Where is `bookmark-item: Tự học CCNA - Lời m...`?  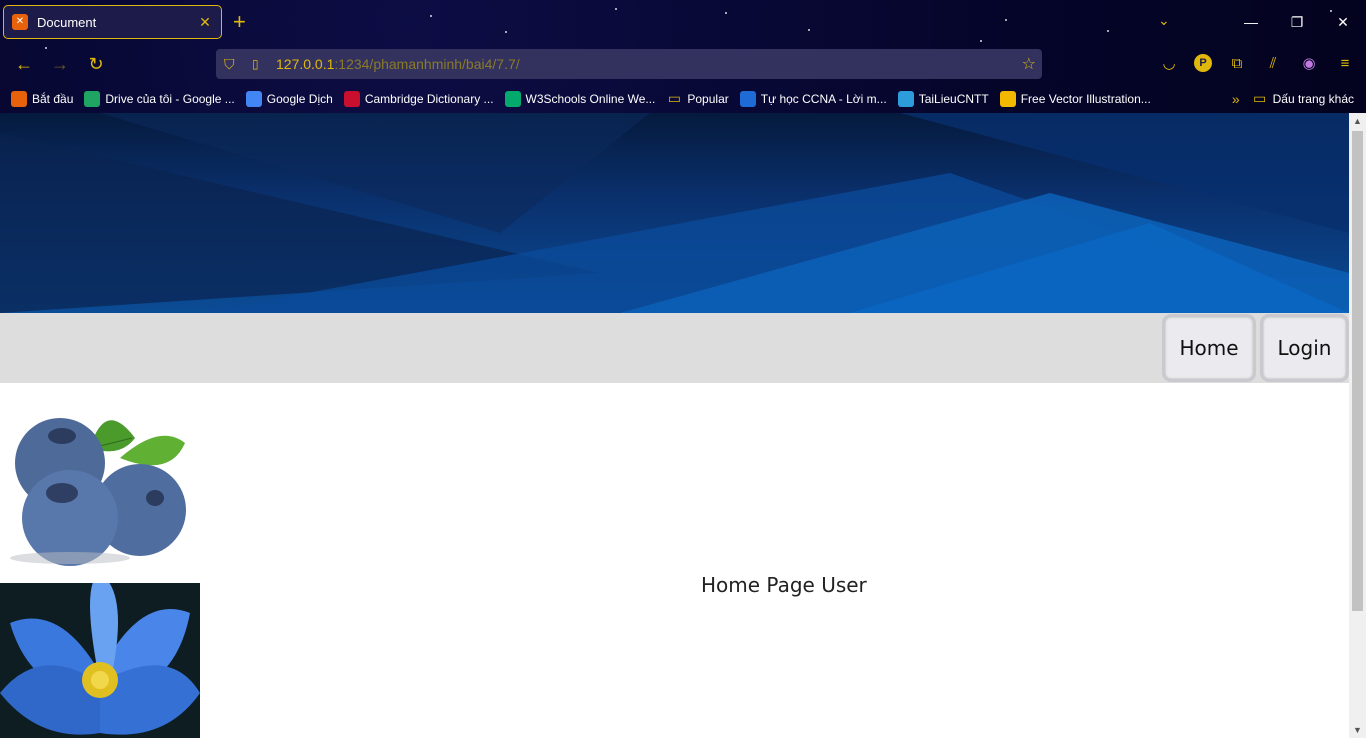
bookmark-item: Tự học CCNA - Lời m... is located at coordinates (813, 98).